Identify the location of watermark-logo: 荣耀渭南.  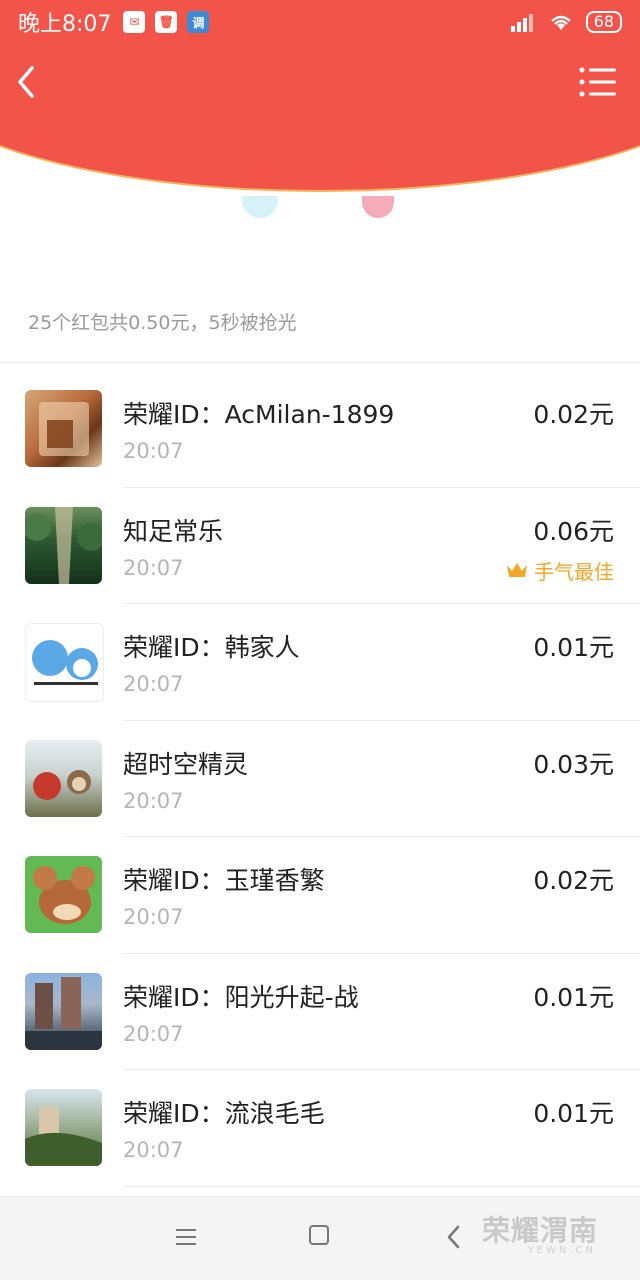
(539, 1230).